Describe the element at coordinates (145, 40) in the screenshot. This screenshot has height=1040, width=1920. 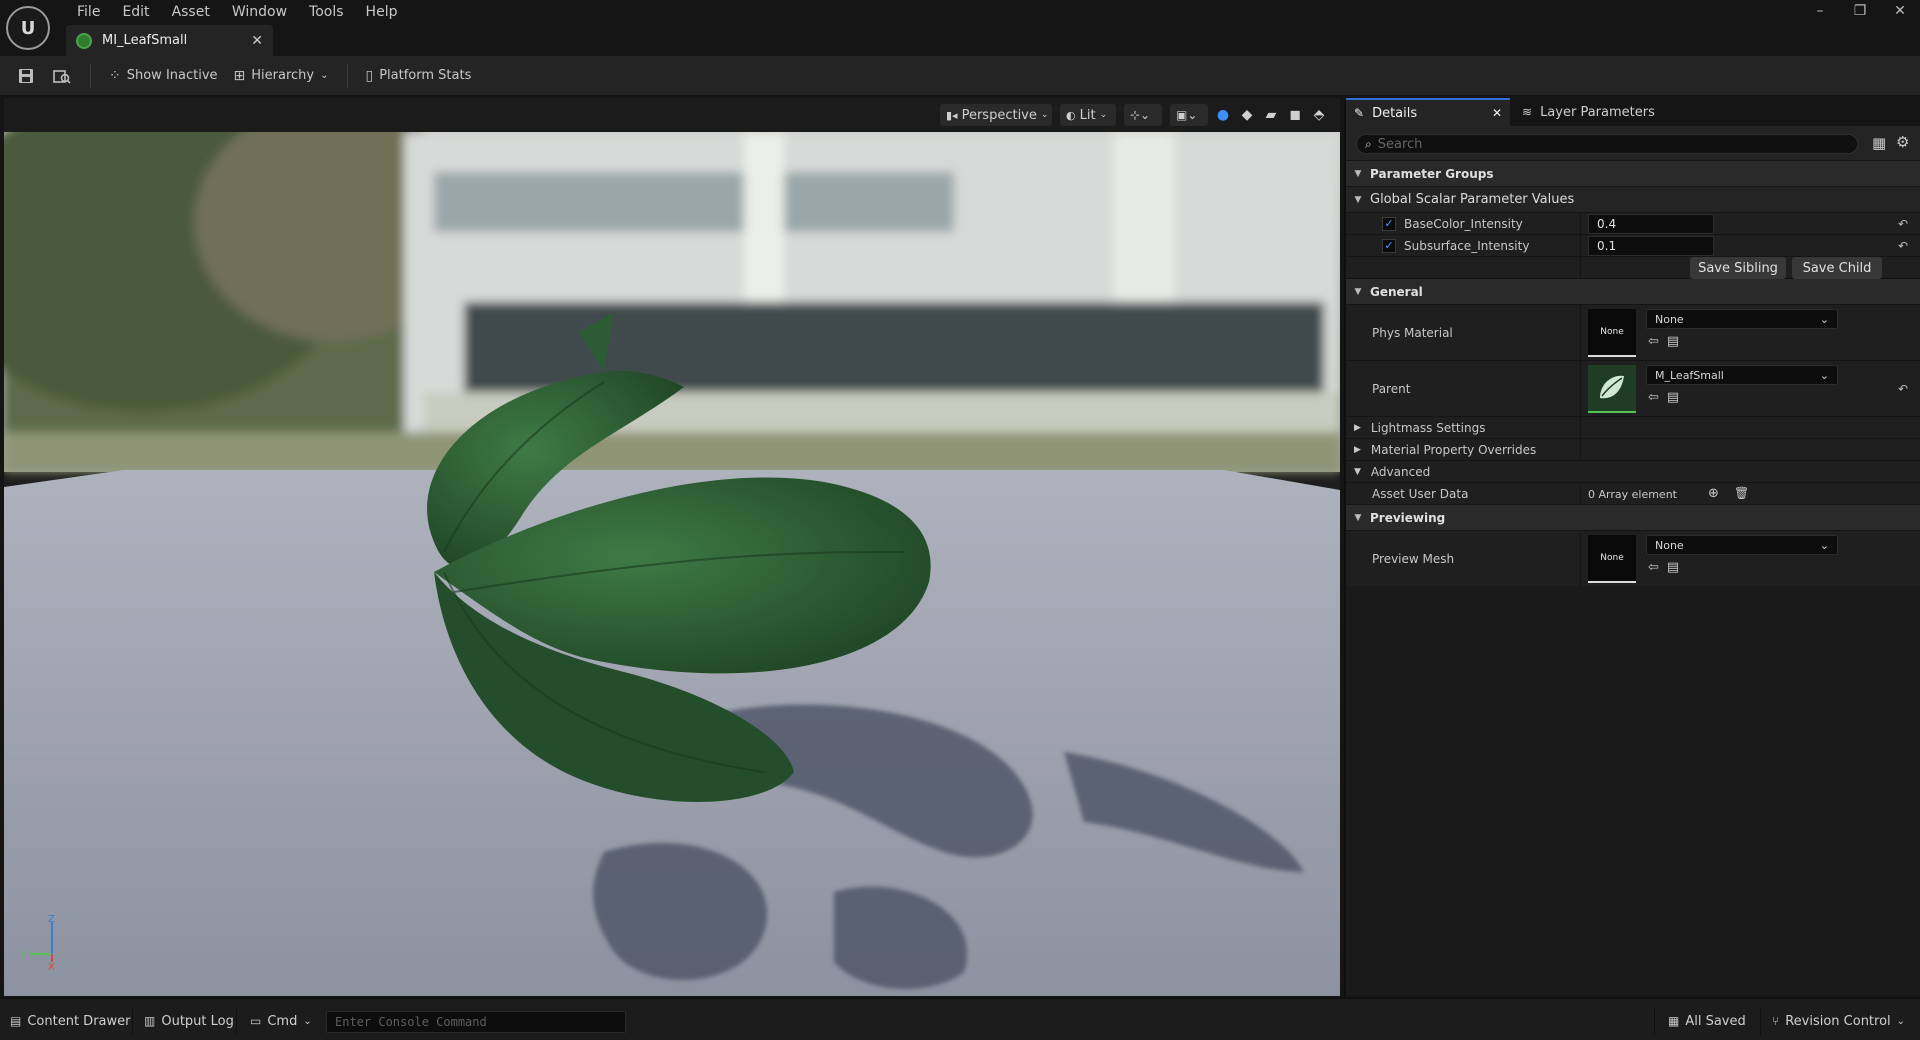
I see `document-tab-label: MI_LeafSmall` at that location.